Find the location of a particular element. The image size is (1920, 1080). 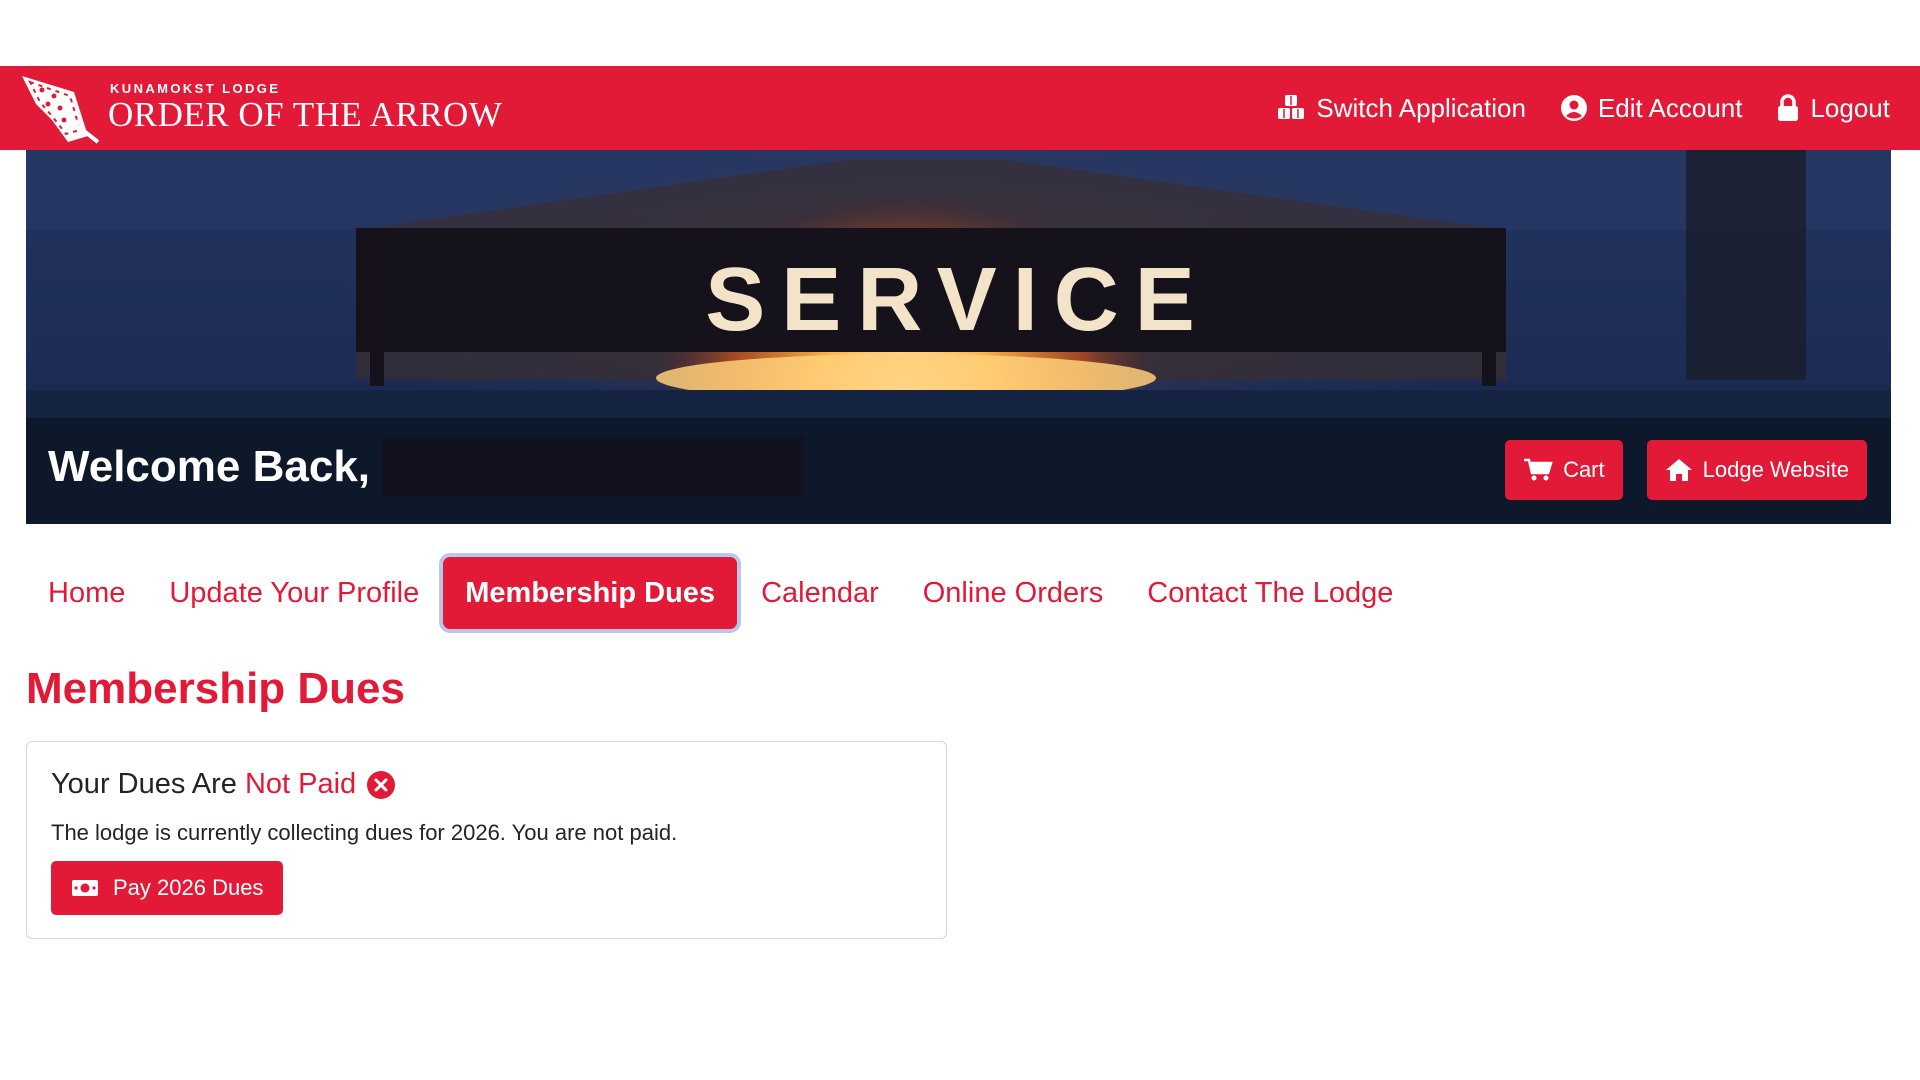

money-bill-icon is located at coordinates (85, 888).